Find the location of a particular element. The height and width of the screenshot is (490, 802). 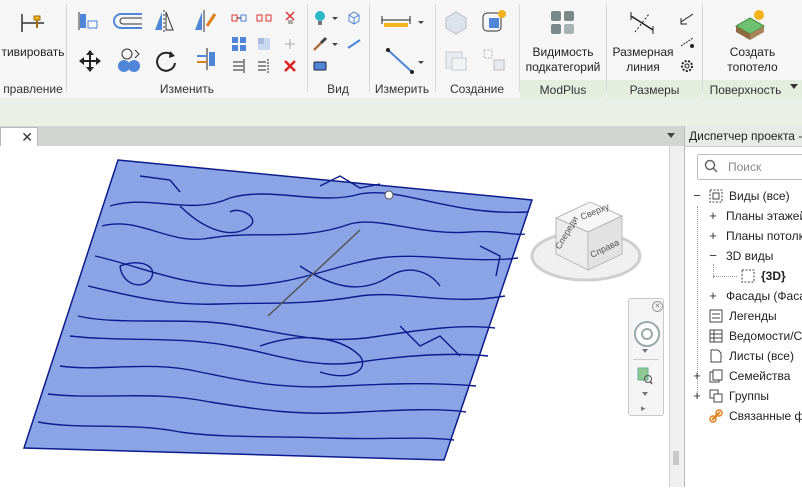

navigation-bar: ✕ ▸ is located at coordinates (646, 357).